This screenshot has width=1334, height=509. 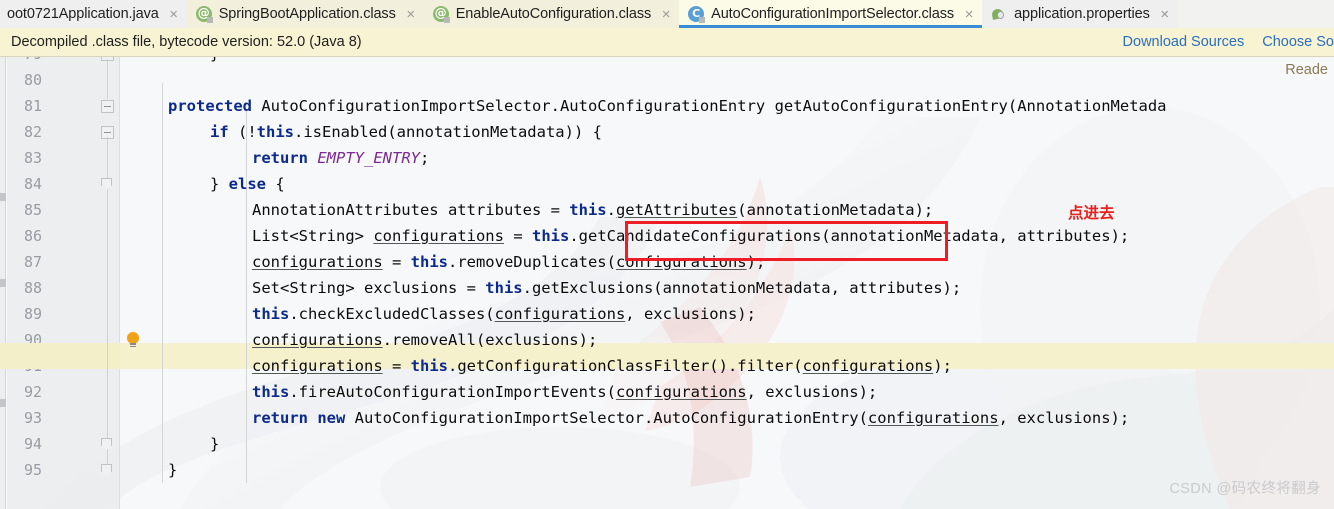 What do you see at coordinates (999, 14) in the screenshot?
I see `properties-file-icon` at bounding box center [999, 14].